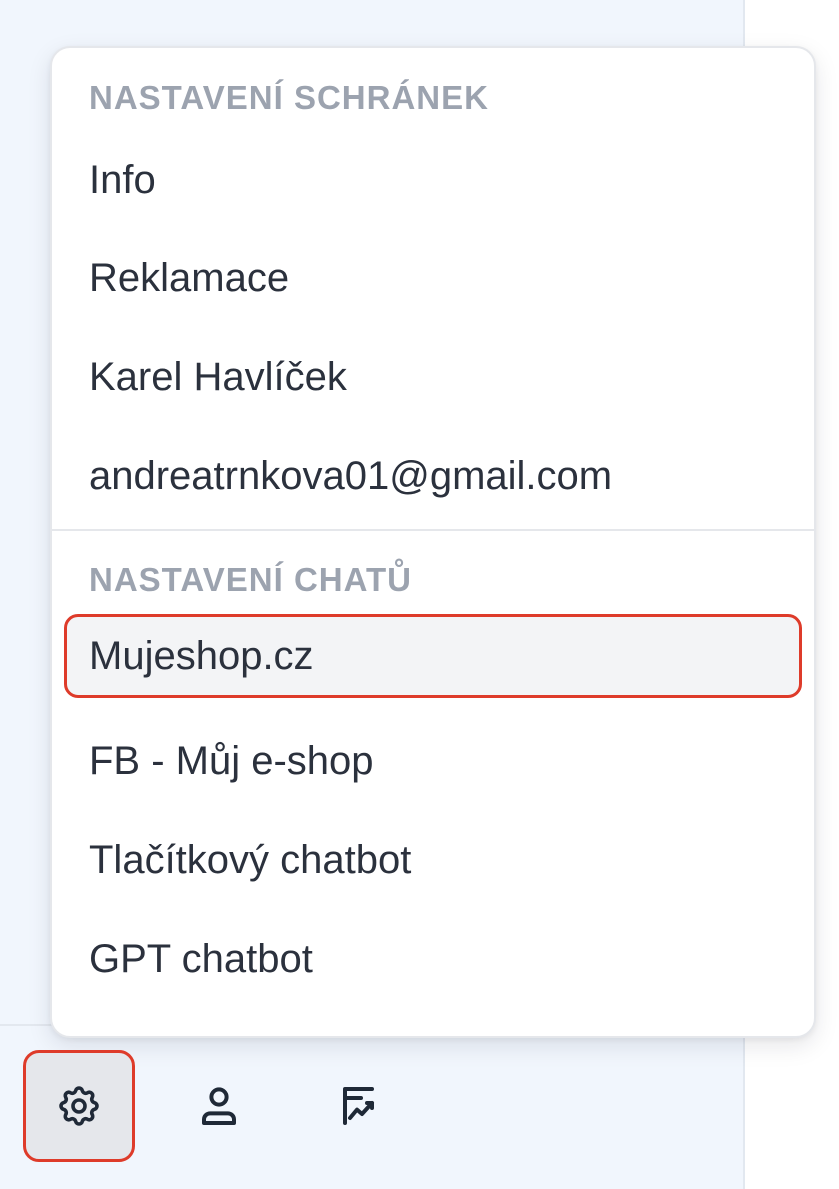 This screenshot has height=1189, width=839. Describe the element at coordinates (433, 959) in the screenshot. I see `menu-item-chat-gpt-chatbot: GPT chatbot` at that location.